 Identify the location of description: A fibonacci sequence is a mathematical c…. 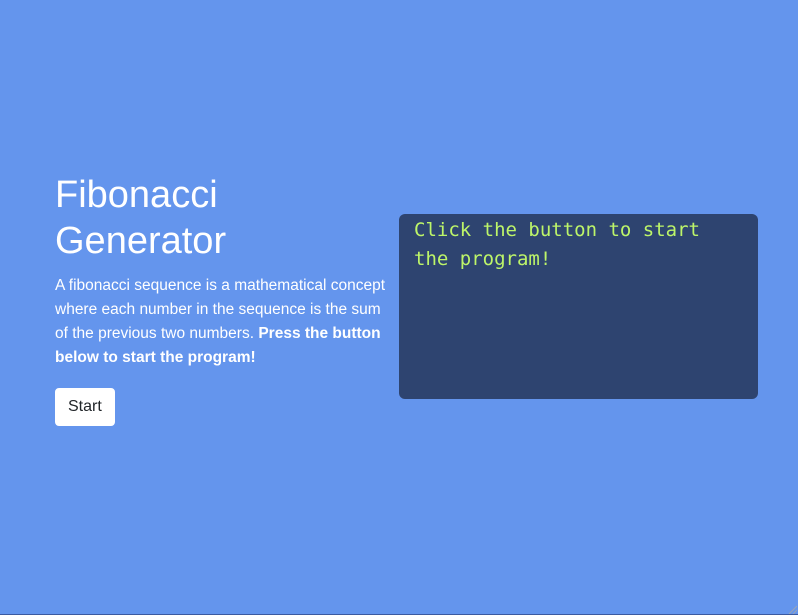
(222, 322).